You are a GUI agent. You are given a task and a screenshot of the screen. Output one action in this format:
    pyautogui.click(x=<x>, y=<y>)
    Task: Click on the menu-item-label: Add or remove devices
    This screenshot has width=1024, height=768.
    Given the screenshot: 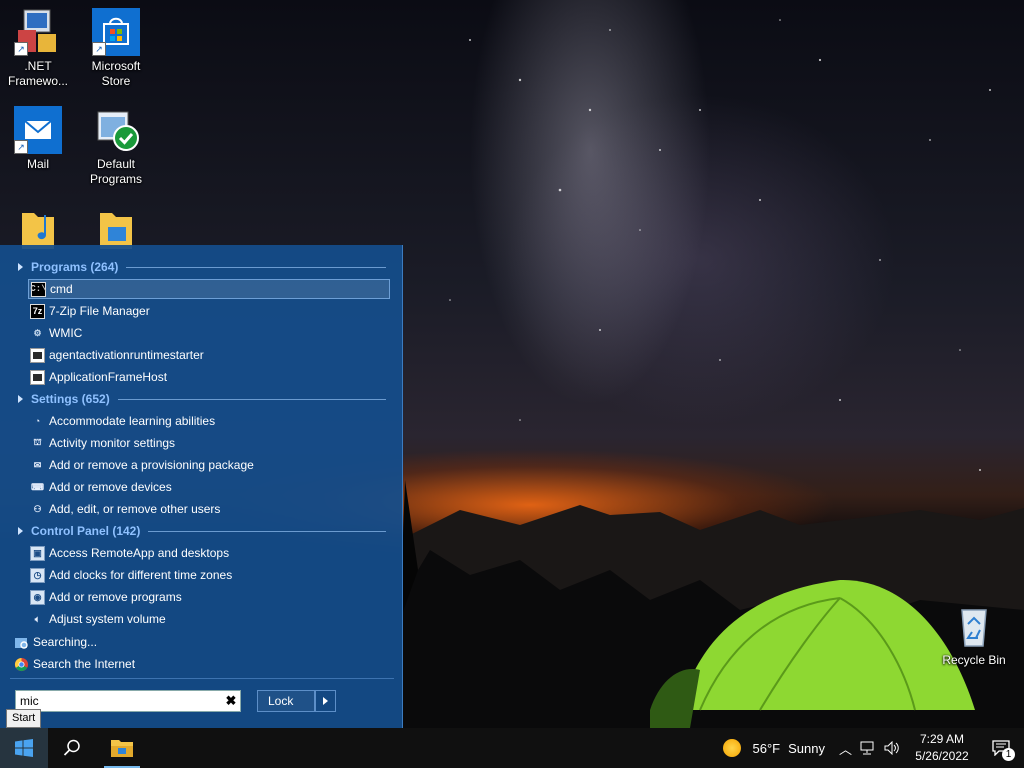 What is the action you would take?
    pyautogui.click(x=110, y=487)
    